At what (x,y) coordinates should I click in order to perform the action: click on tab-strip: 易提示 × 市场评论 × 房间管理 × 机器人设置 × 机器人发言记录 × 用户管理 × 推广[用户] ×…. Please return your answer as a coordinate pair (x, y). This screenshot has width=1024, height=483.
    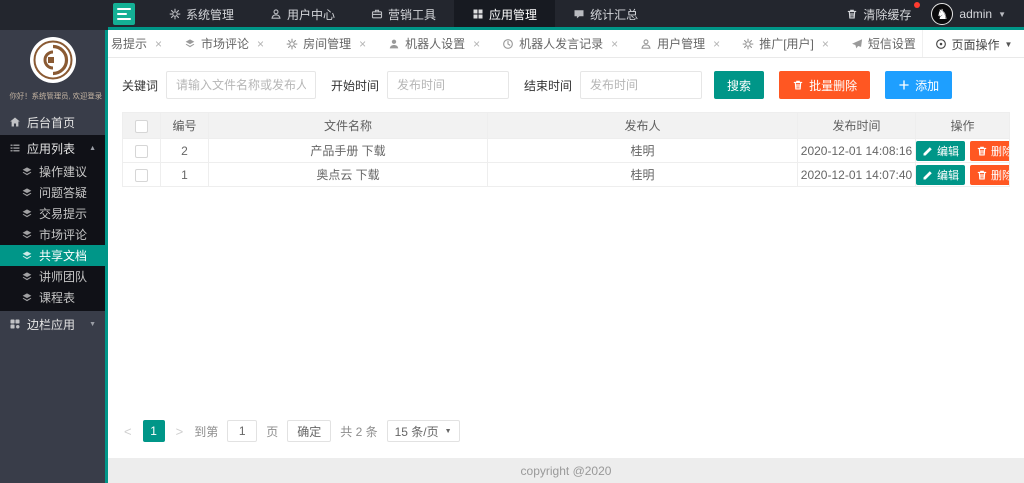
    Looking at the image, I should click on (566, 44).